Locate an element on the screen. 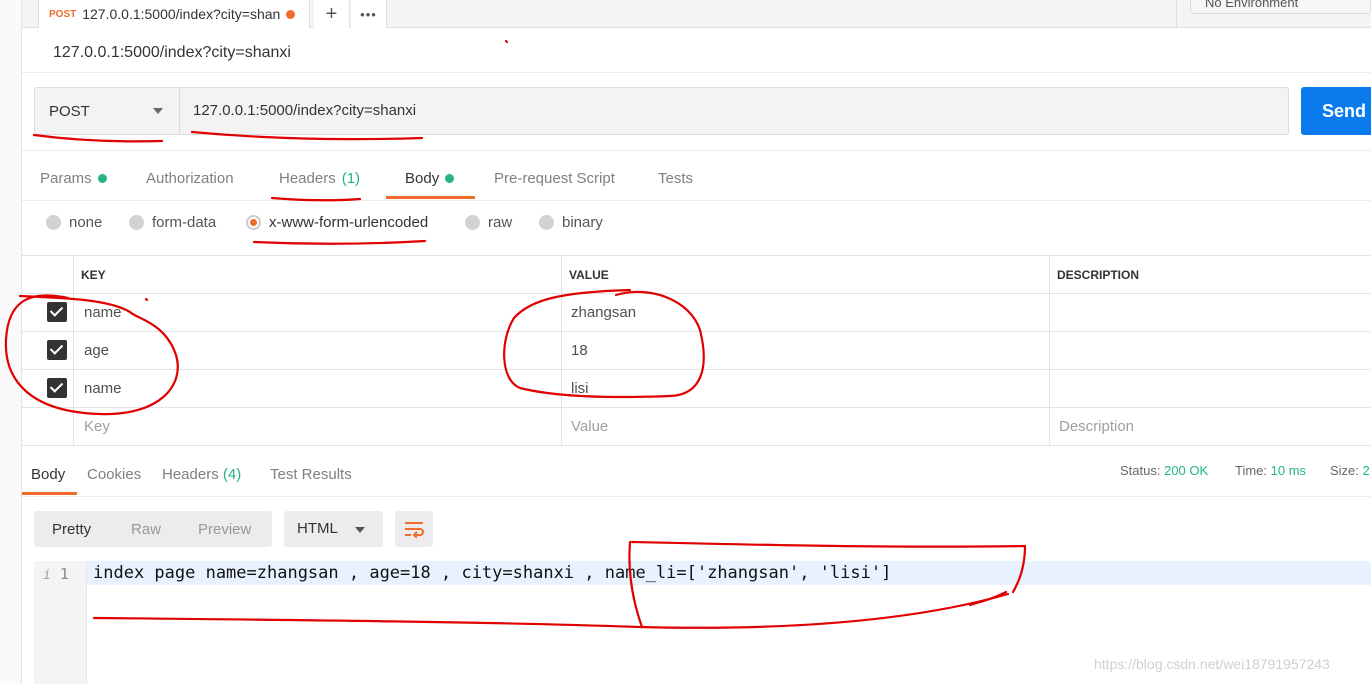 This screenshot has width=1371, height=684. body-type-form-data: form-data is located at coordinates (172, 222).